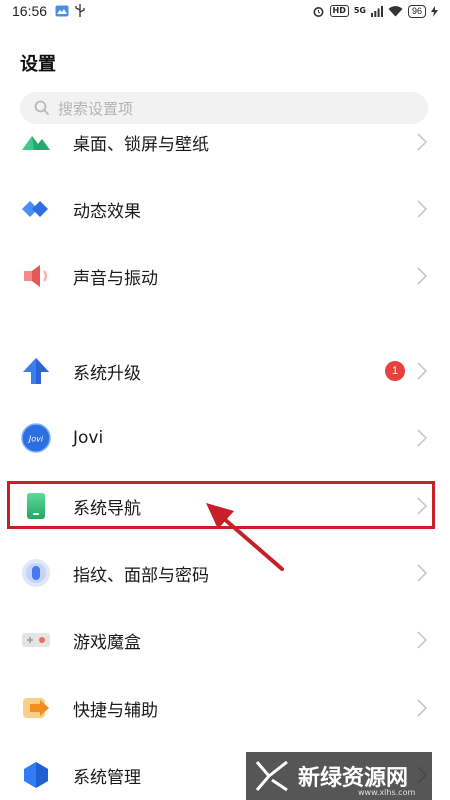  What do you see at coordinates (36, 209) in the screenshot?
I see `motion-effects-icon` at bounding box center [36, 209].